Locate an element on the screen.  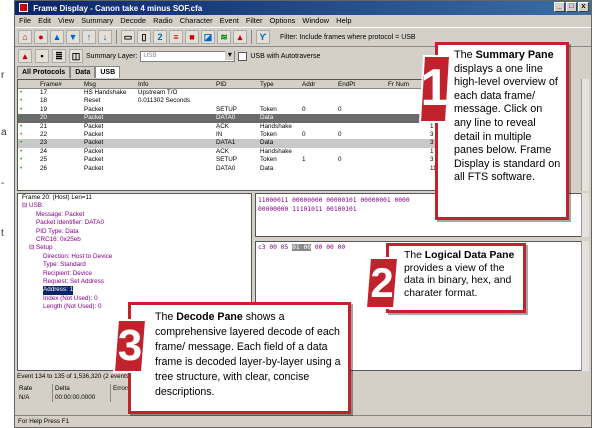
last-icon: ↓ is located at coordinates (105, 37).